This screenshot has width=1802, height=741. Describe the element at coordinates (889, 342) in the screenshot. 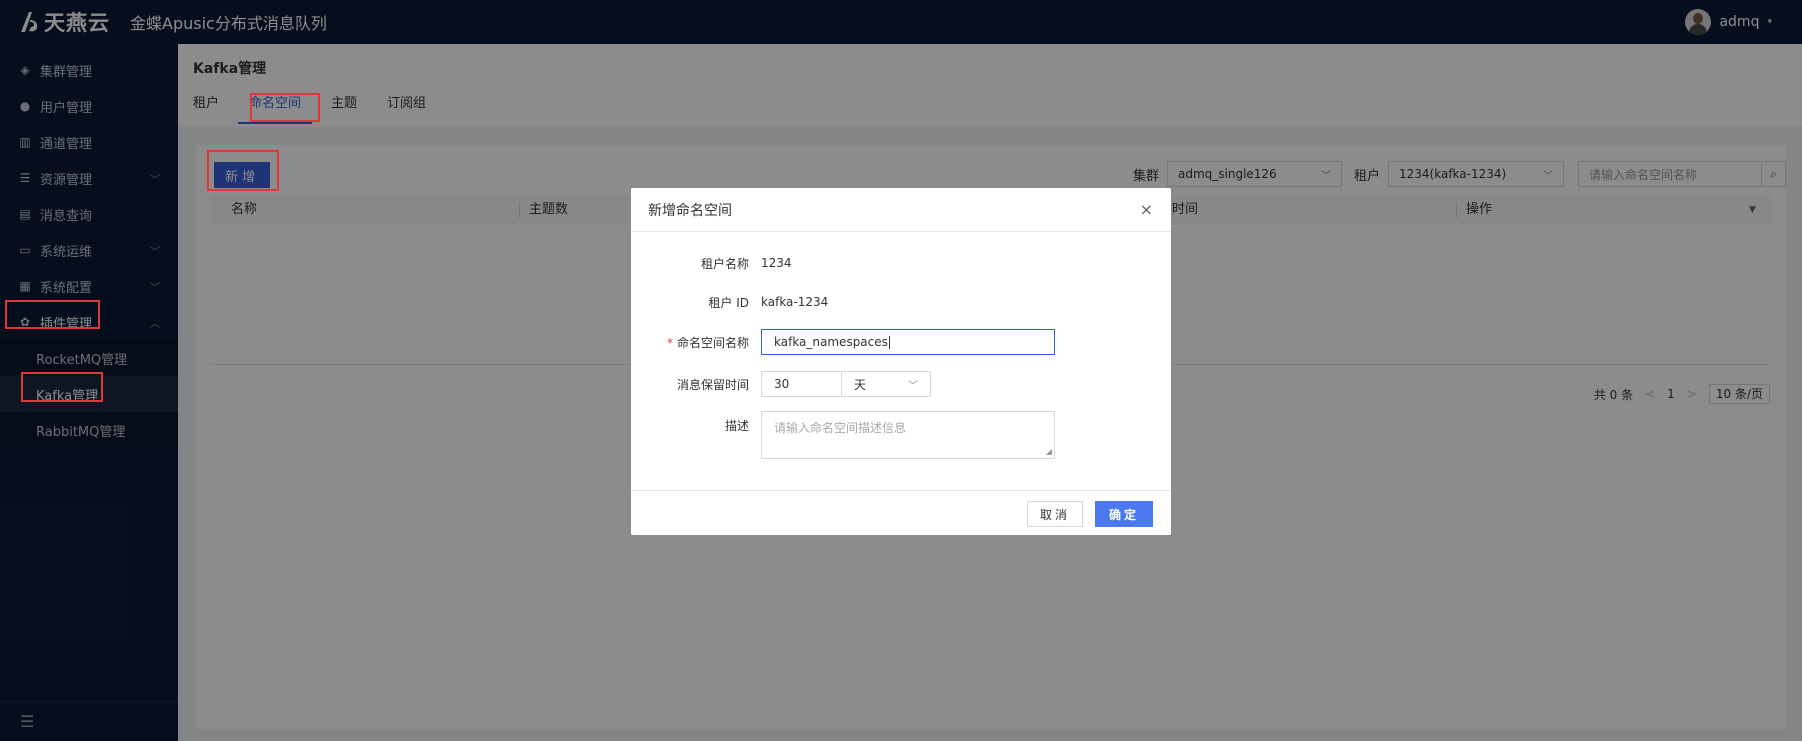

I see `text-cursor` at that location.